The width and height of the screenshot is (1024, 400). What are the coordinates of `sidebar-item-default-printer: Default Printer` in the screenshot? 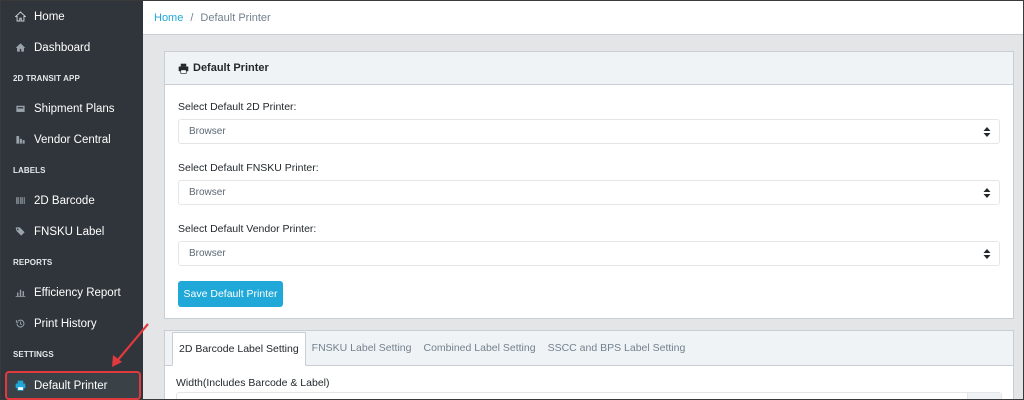 It's located at (73, 385).